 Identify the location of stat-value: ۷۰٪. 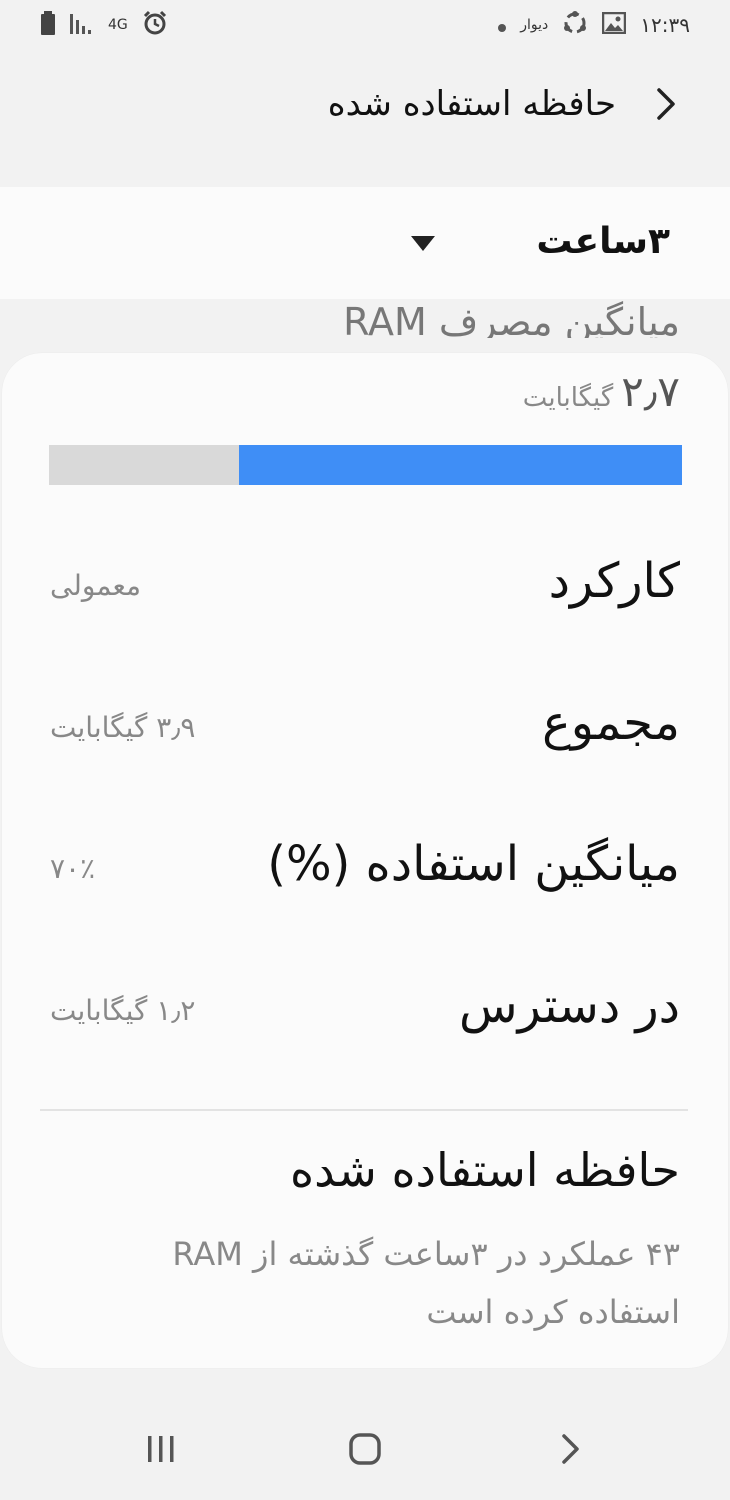
(73, 868).